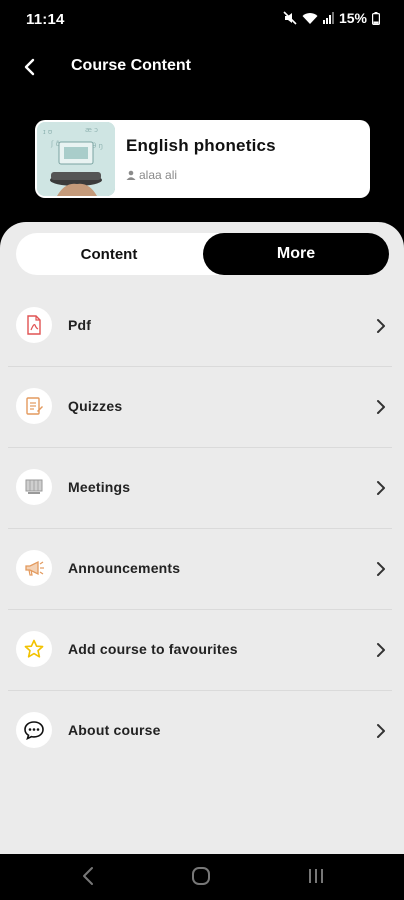 The width and height of the screenshot is (404, 900). I want to click on menu-item-quizzes: Quizzes, so click(200, 407).